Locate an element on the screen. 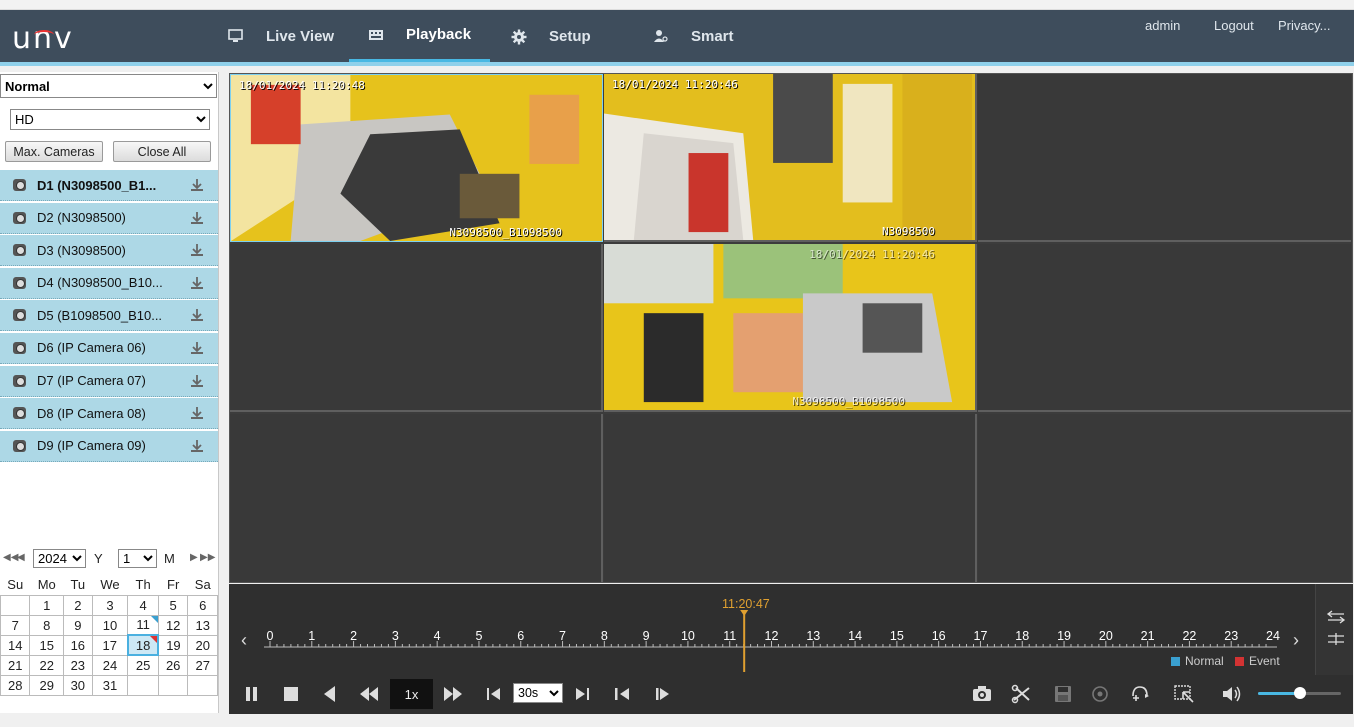 Image resolution: width=1354 pixels, height=727 pixels. year-select: 2024 is located at coordinates (59, 558).